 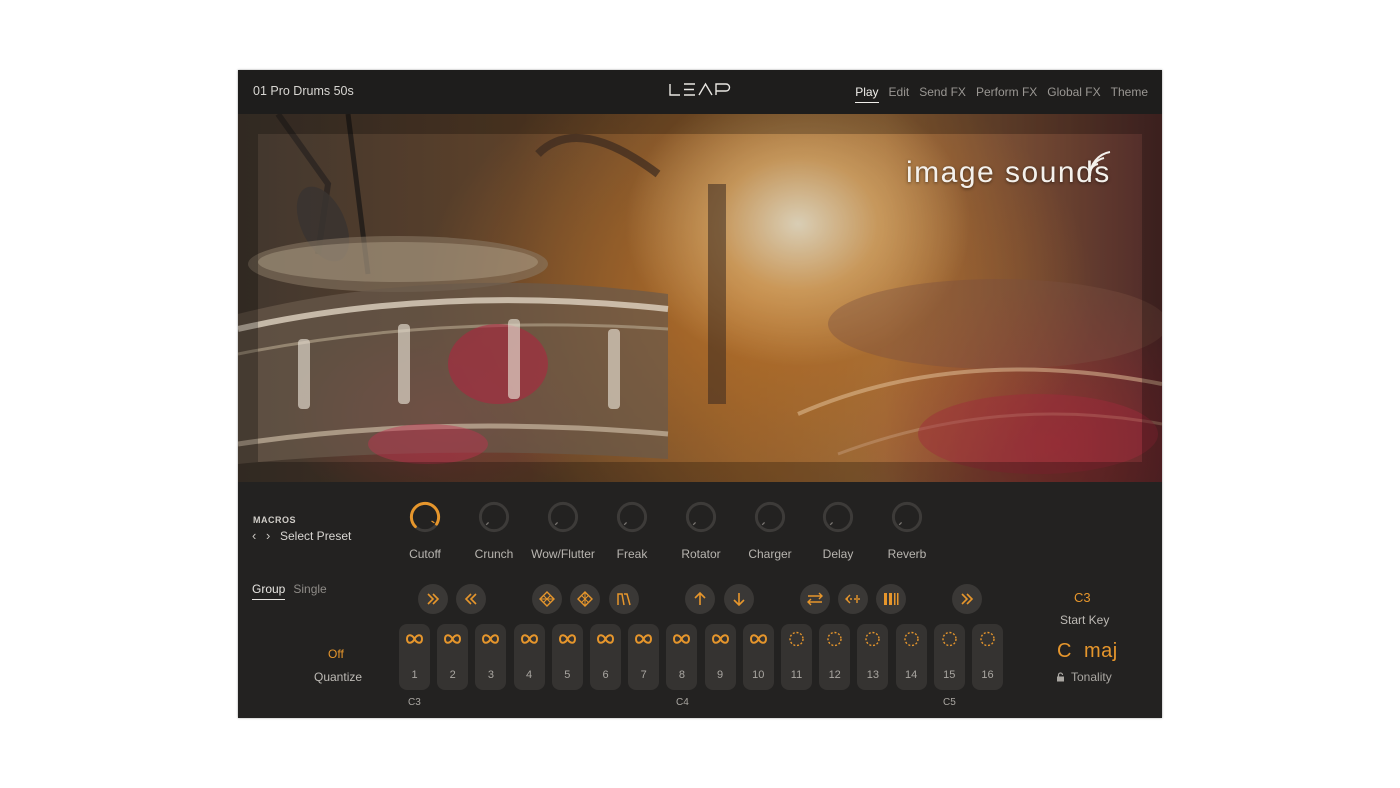 What do you see at coordinates (315, 536) in the screenshot?
I see `select-preset-button: Select Preset` at bounding box center [315, 536].